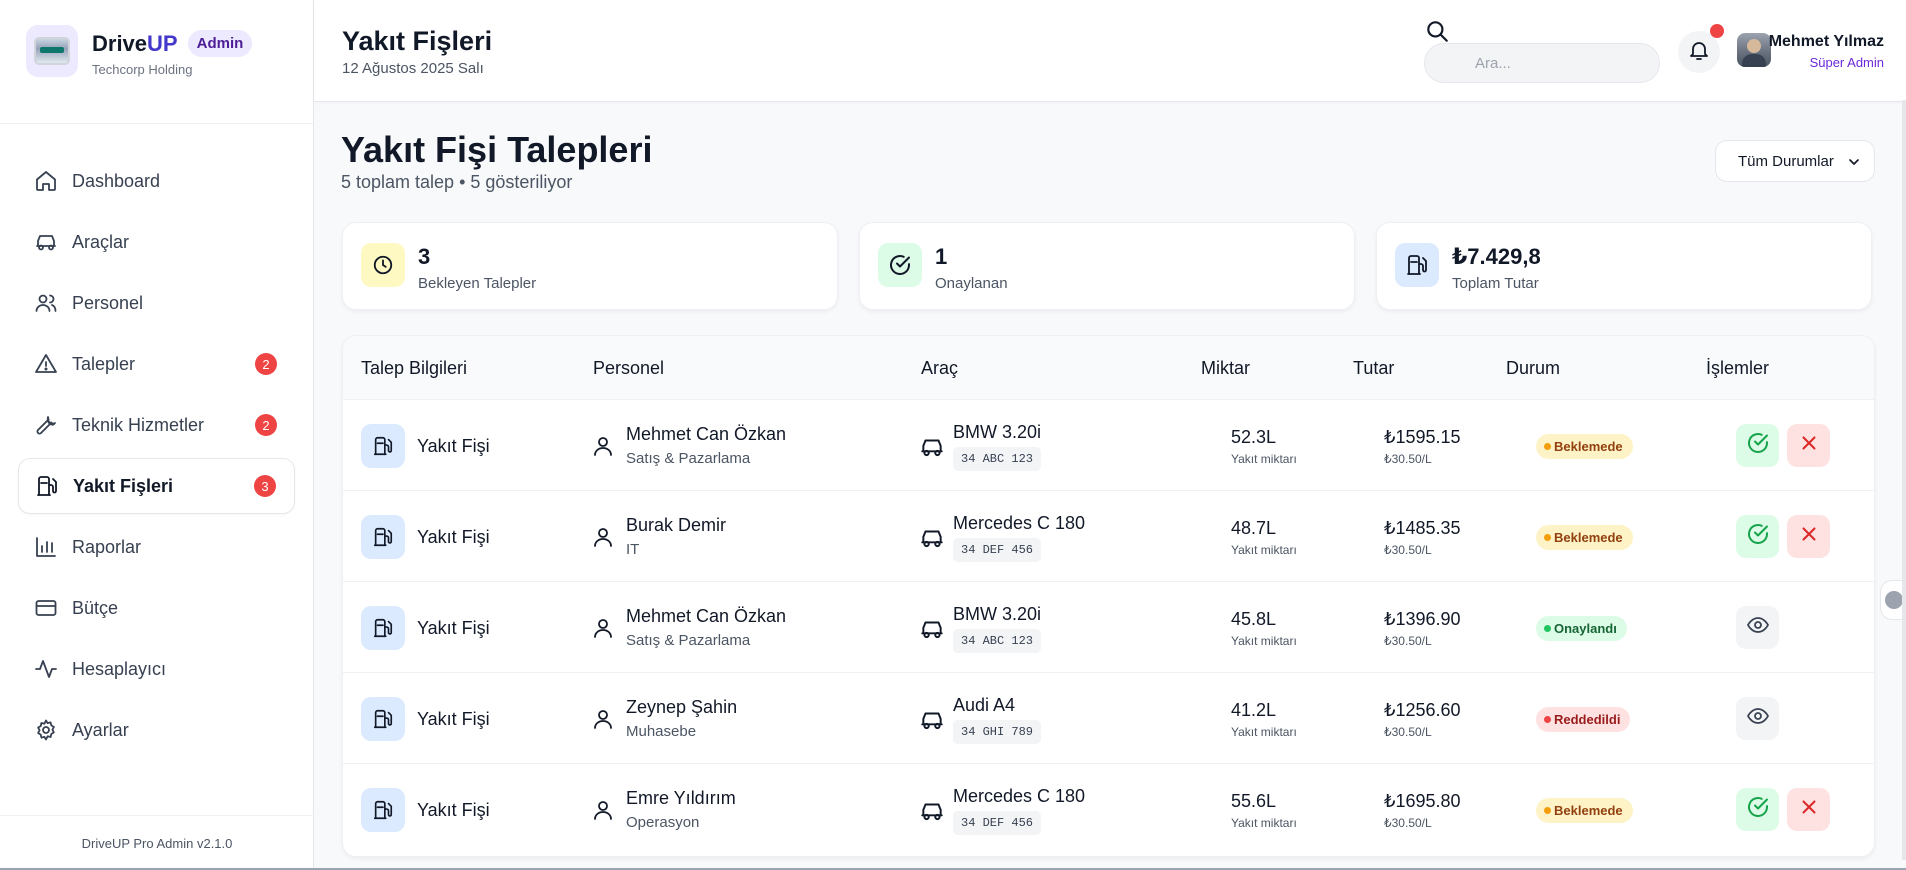 Image resolution: width=1906 pixels, height=870 pixels. I want to click on brand: DriveUP Admin Techcorp Holding, so click(156, 62).